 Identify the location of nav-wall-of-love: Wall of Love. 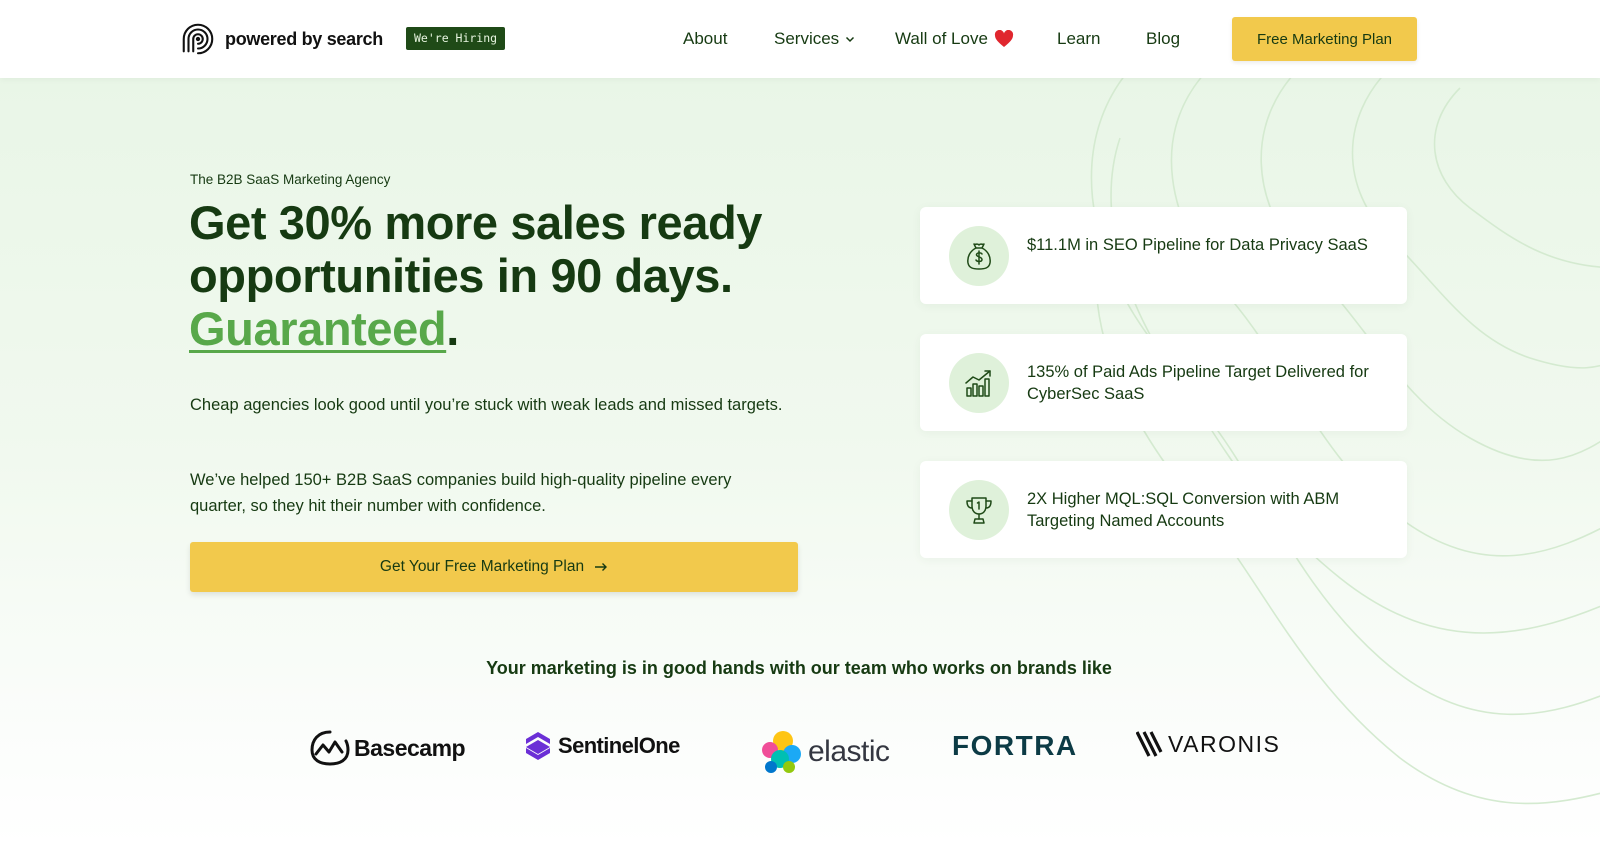
(954, 39).